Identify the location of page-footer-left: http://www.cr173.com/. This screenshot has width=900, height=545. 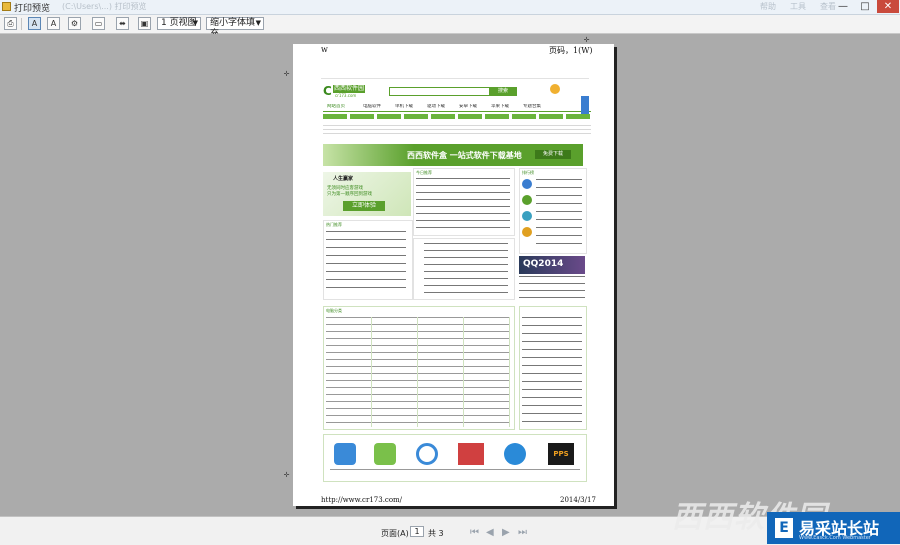
(362, 500).